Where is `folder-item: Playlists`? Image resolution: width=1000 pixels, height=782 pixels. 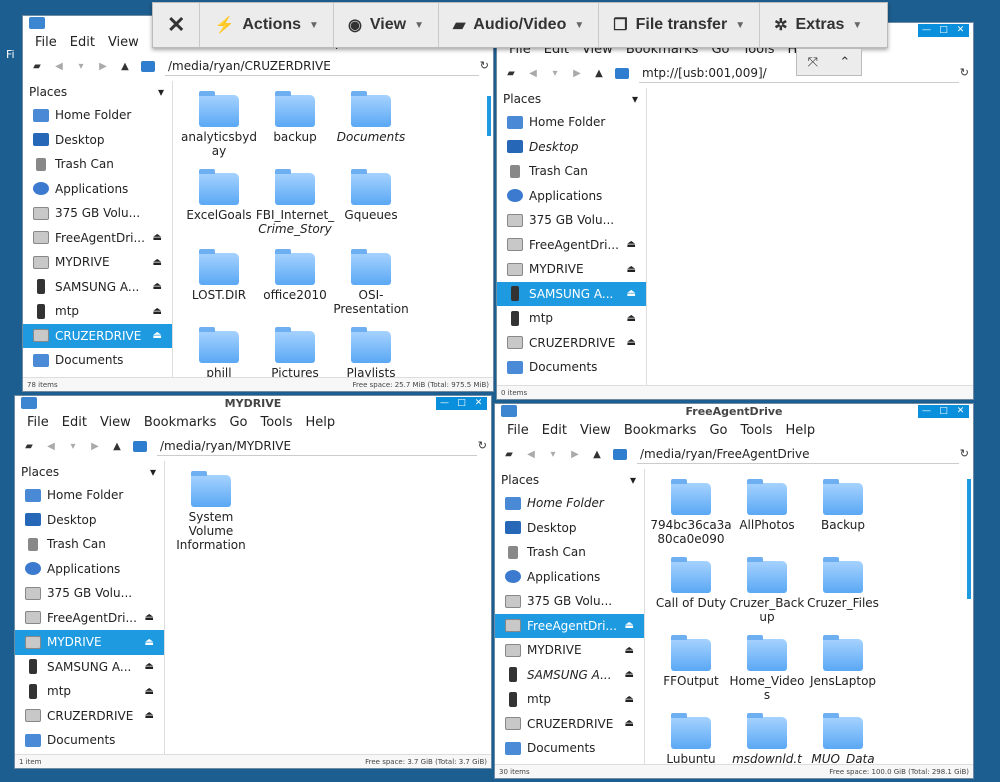
folder-item: Playlists is located at coordinates (371, 352).